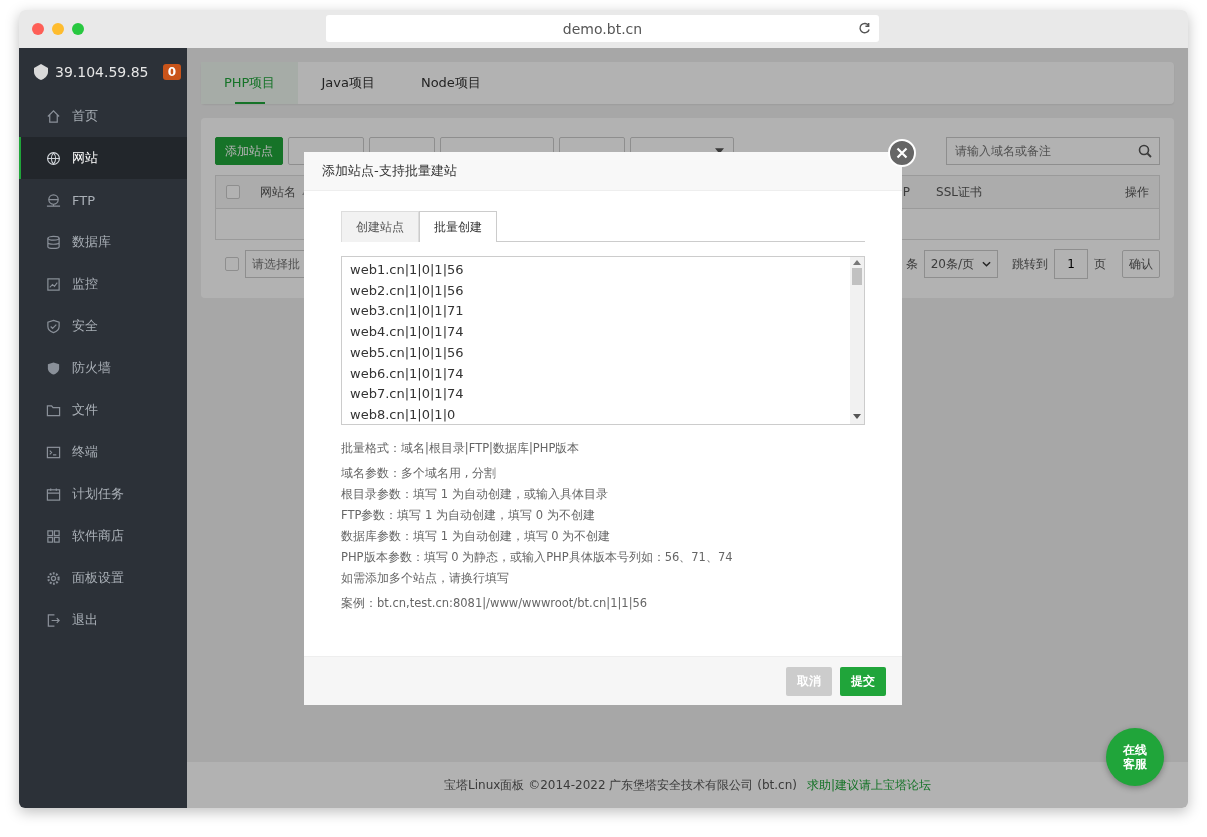  I want to click on database-icon, so click(53, 242).